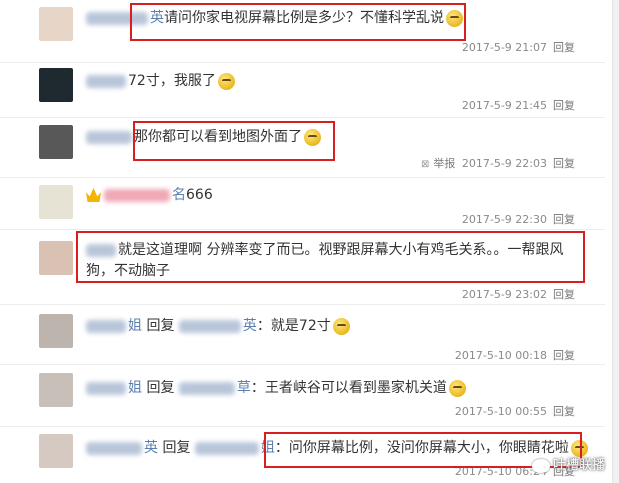 Image resolution: width=619 pixels, height=483 pixels. What do you see at coordinates (615, 241) in the screenshot?
I see `scrollbar` at bounding box center [615, 241].